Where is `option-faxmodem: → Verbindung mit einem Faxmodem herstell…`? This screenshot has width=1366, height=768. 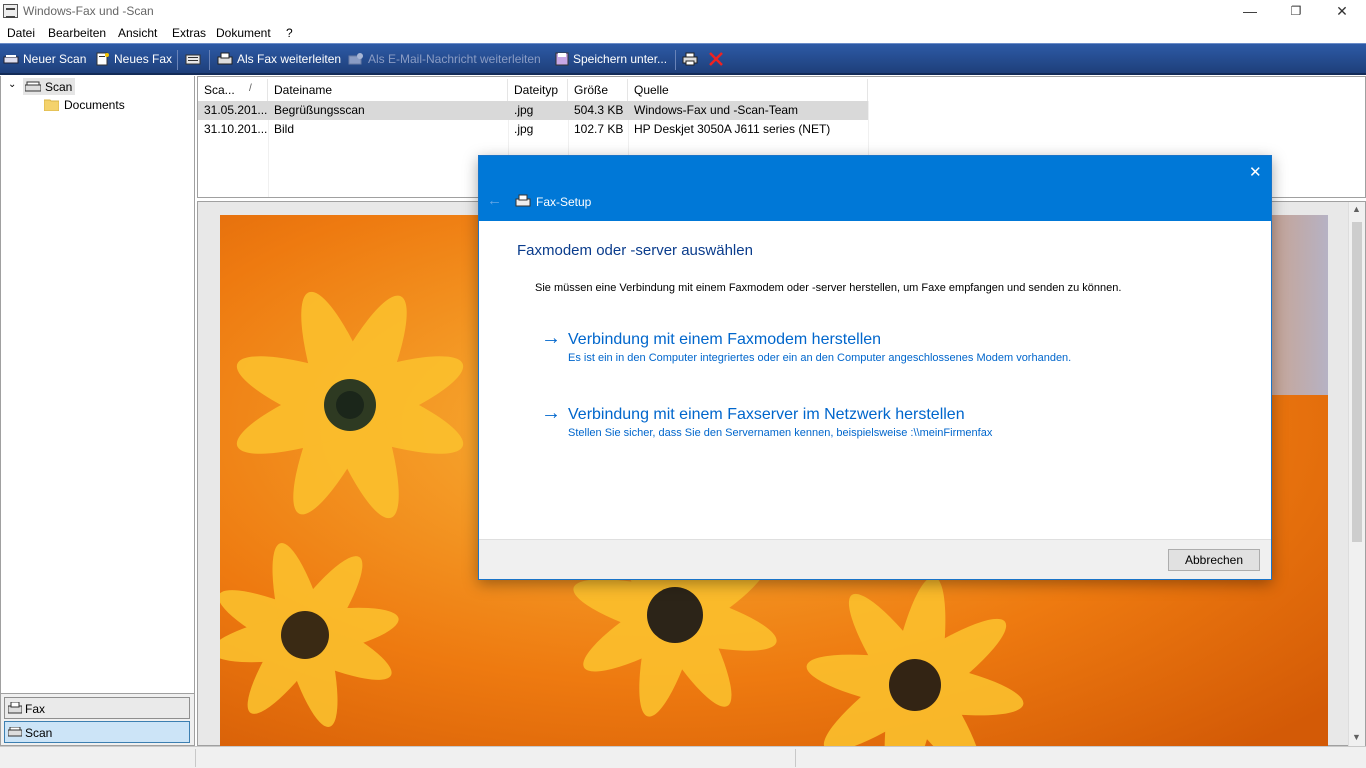
option-faxmodem: → Verbindung mit einem Faxmodem herstell… is located at coordinates (839, 347).